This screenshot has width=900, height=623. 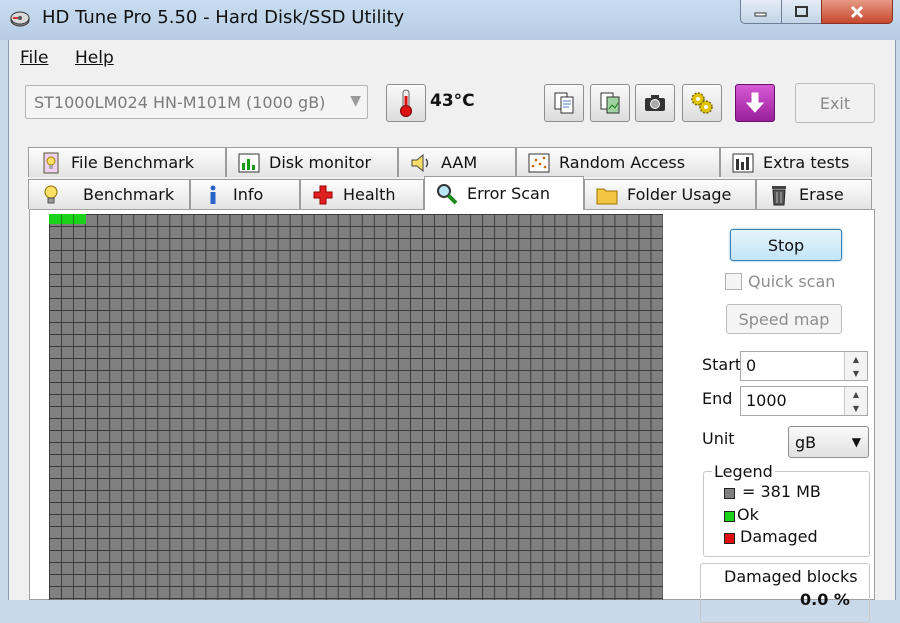 What do you see at coordinates (249, 162) in the screenshot?
I see `disk-monitor-icon` at bounding box center [249, 162].